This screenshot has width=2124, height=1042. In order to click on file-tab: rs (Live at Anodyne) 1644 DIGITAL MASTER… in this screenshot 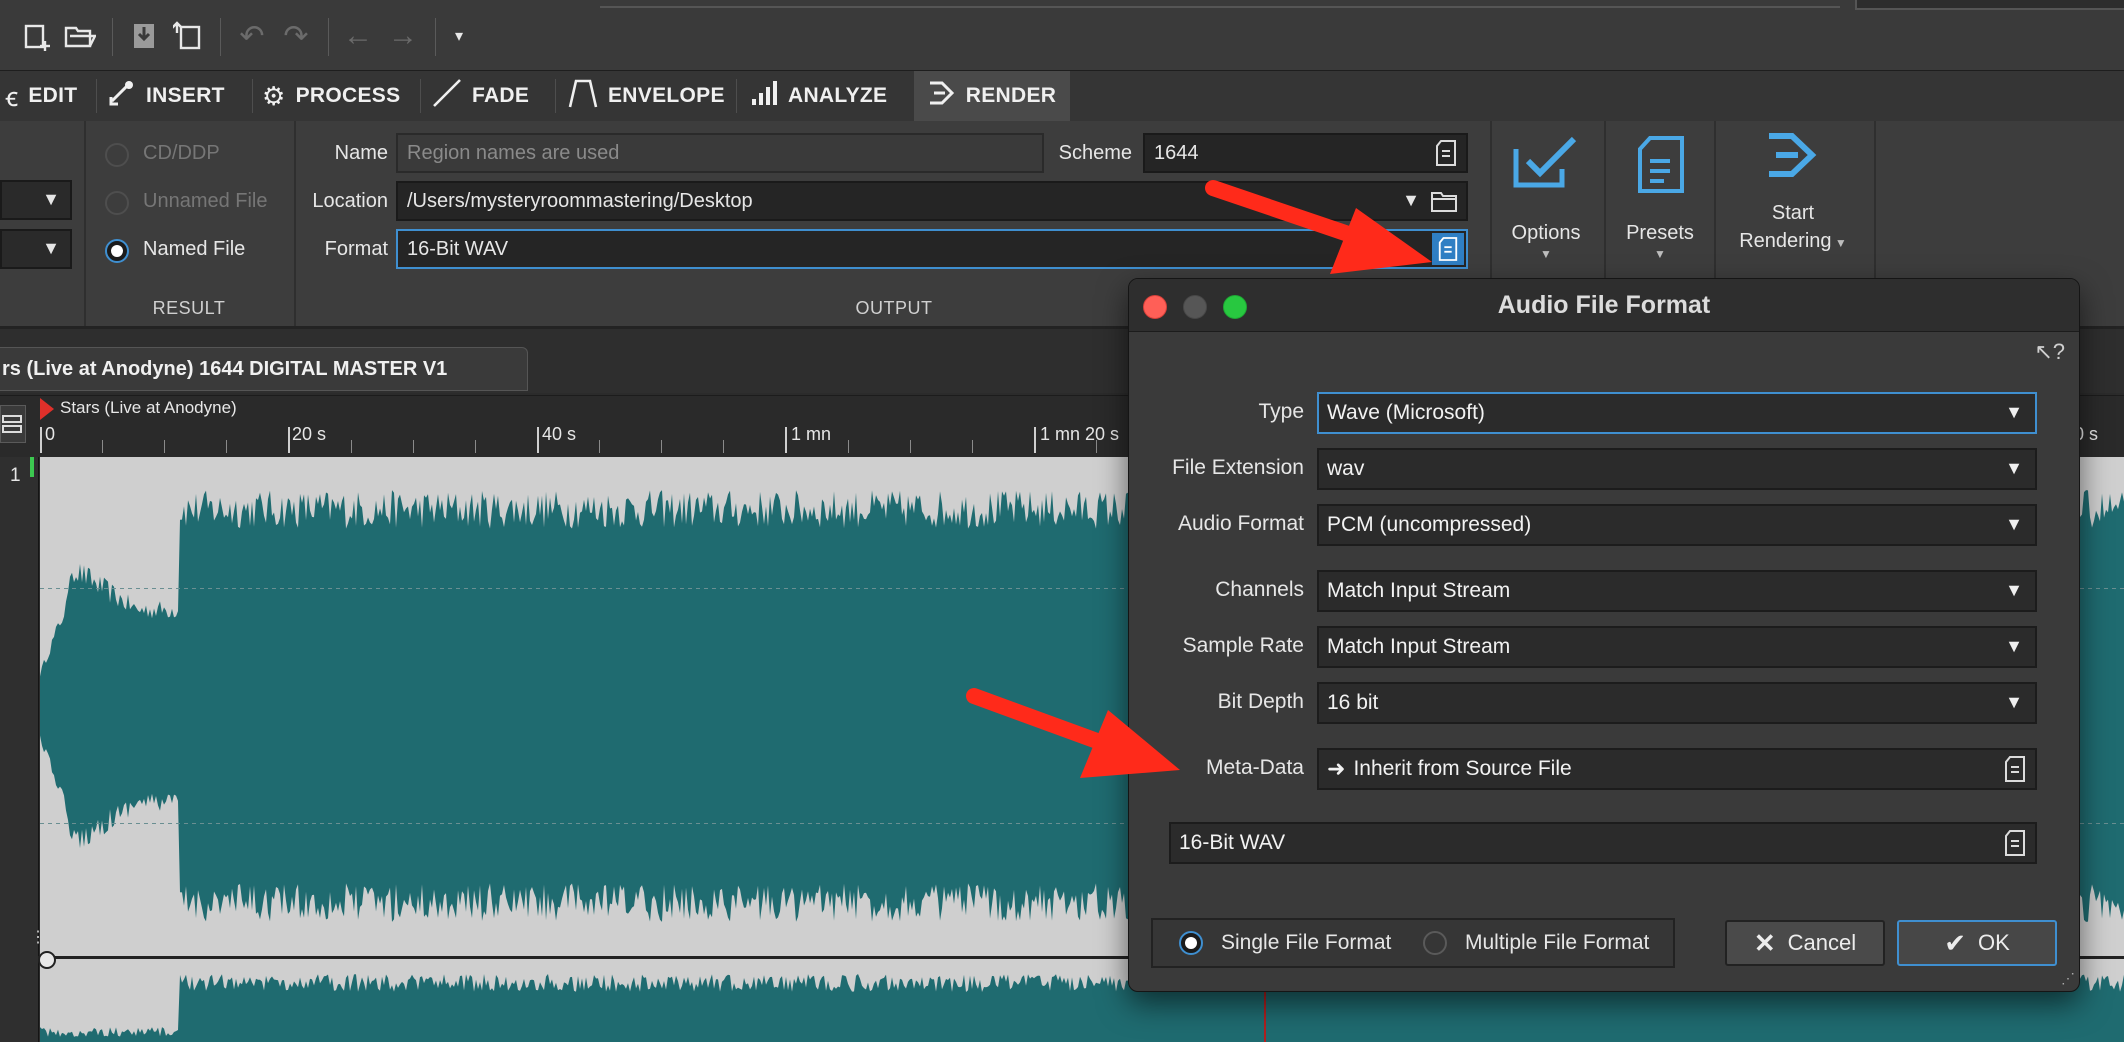, I will do `click(264, 369)`.